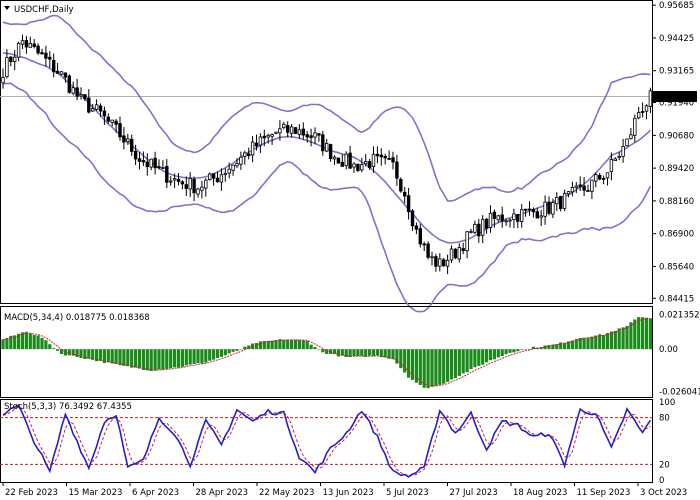 The image size is (700, 500). Describe the element at coordinates (68, 407) in the screenshot. I see `stoch-title: Stoch(5,3,3) 76.3492 67.4355` at that location.